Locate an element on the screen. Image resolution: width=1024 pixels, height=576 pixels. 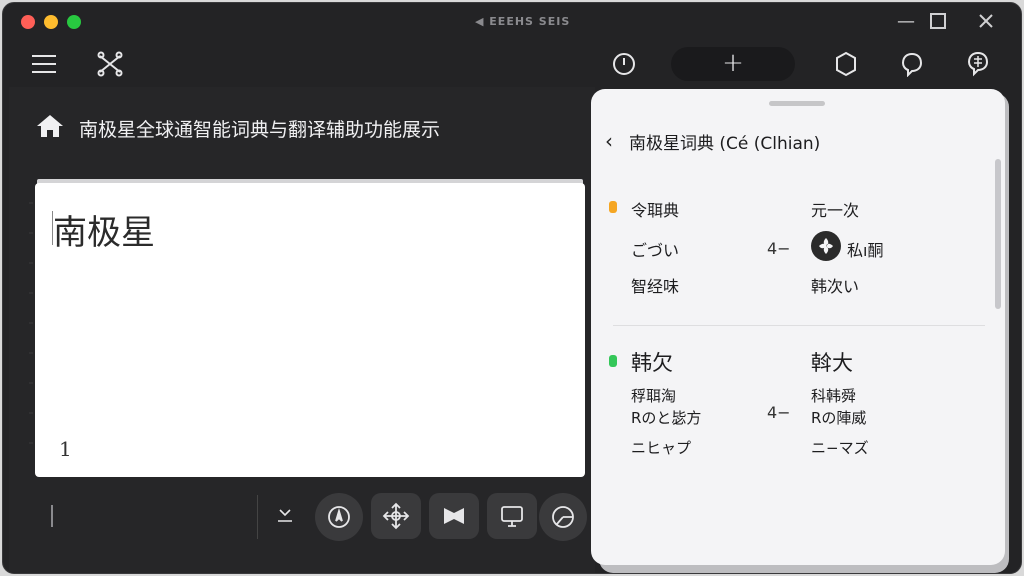
hexagon-icon is located at coordinates (846, 66).